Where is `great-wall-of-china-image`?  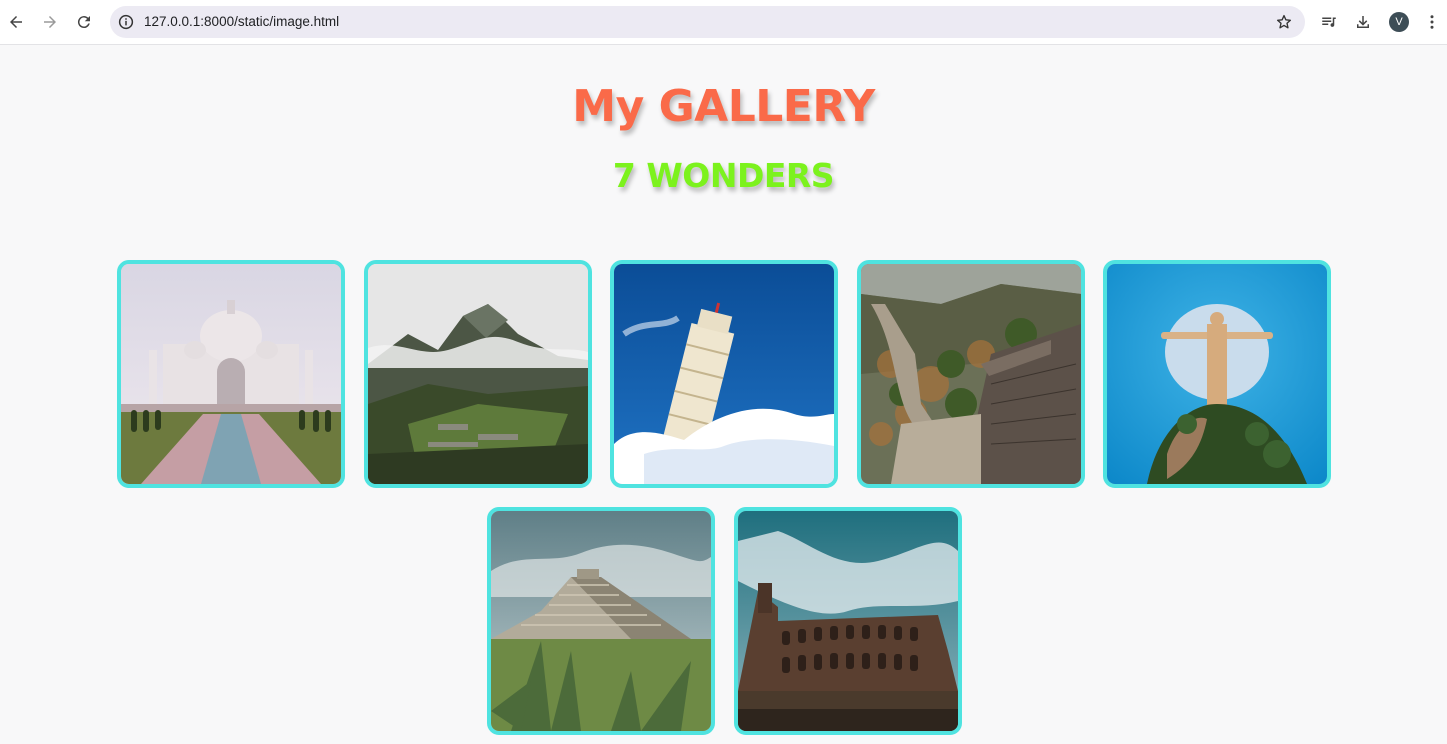
great-wall-of-china-image is located at coordinates (971, 374).